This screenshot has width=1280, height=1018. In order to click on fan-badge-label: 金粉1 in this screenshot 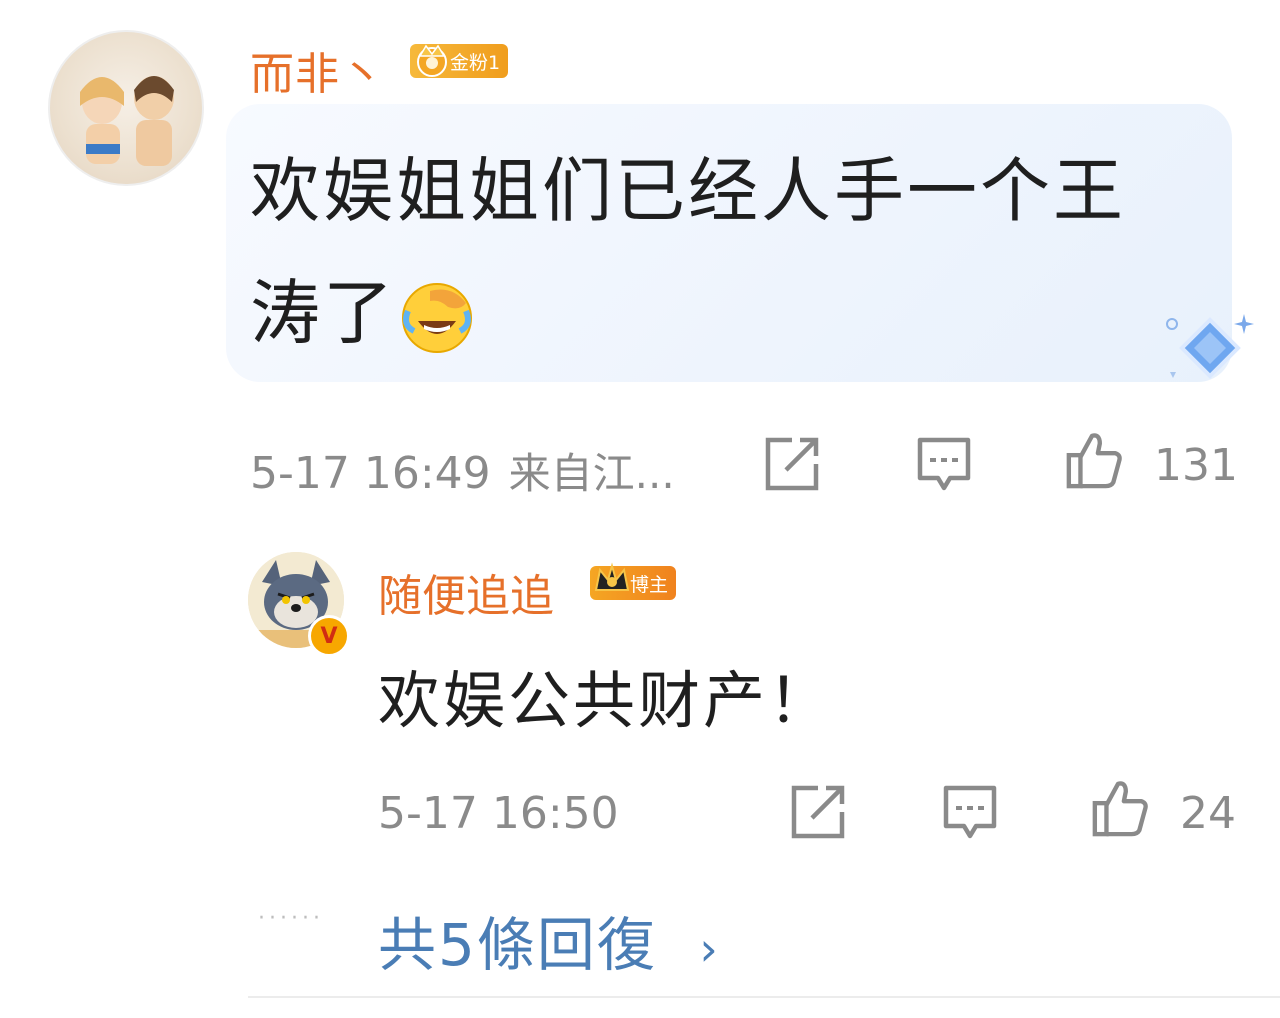, I will do `click(475, 62)`.